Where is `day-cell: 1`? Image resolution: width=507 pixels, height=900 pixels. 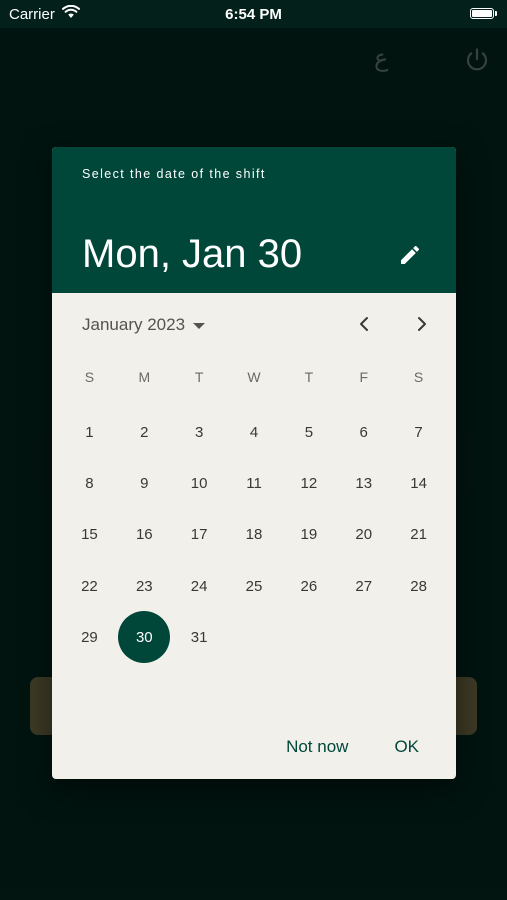
day-cell: 1 is located at coordinates (89, 432).